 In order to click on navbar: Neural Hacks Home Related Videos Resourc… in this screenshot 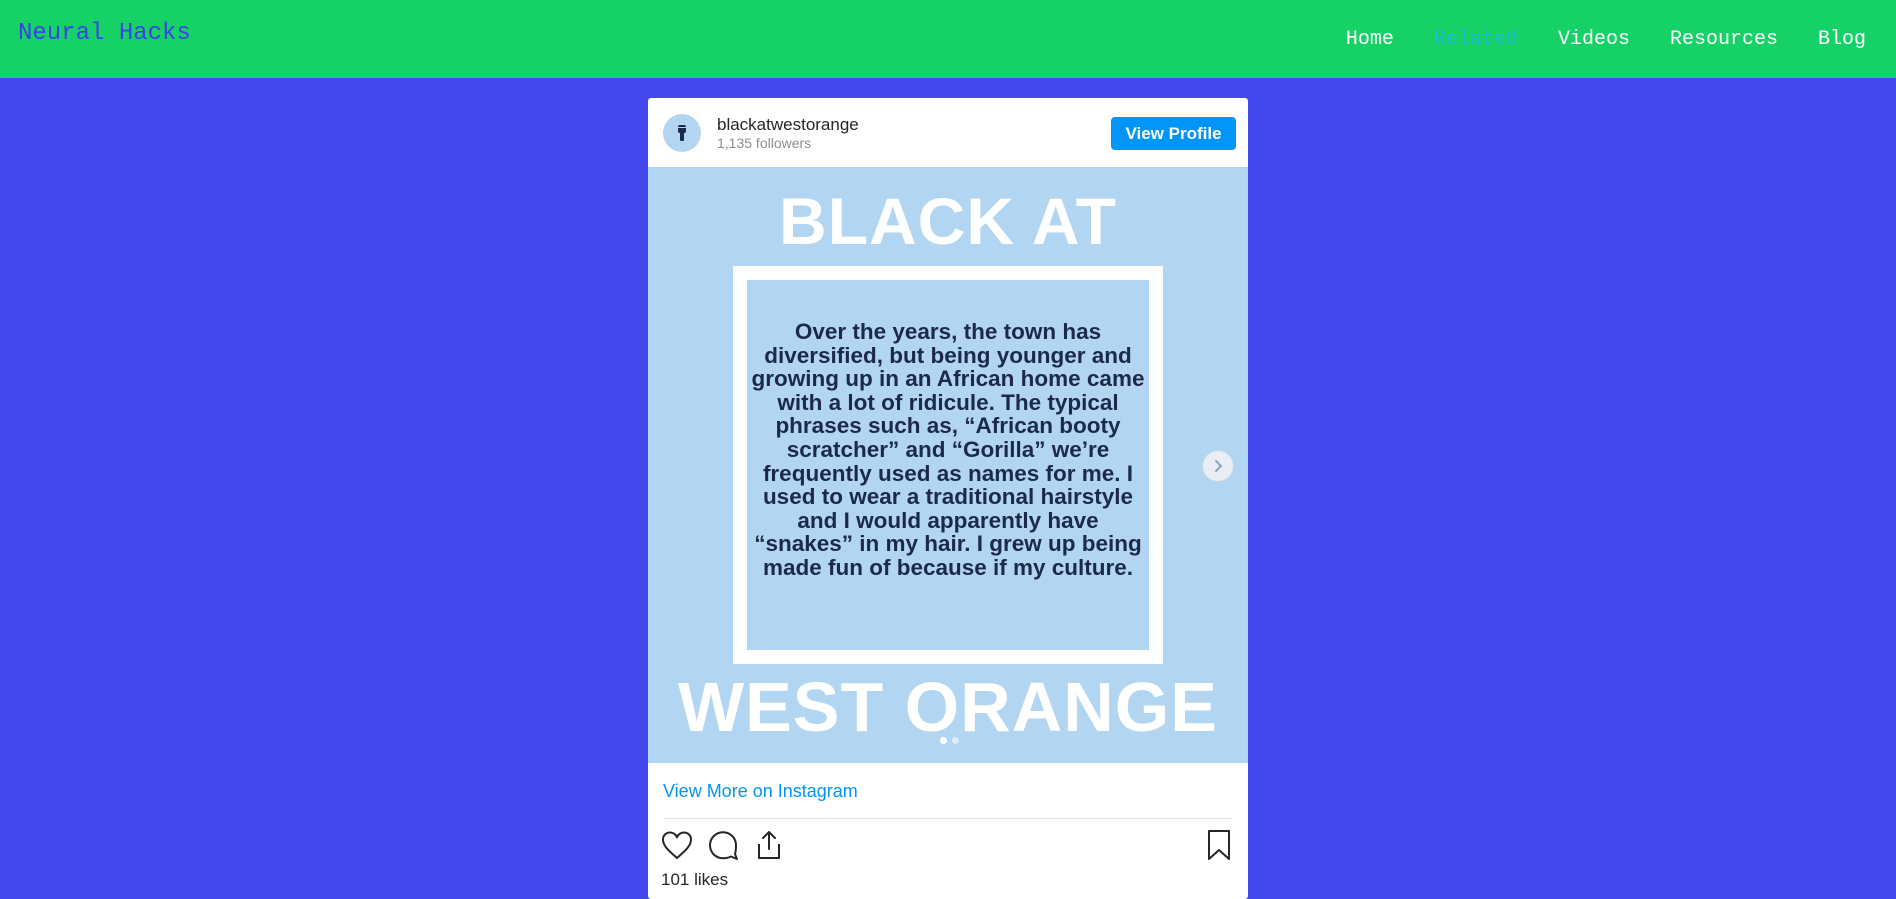, I will do `click(948, 39)`.